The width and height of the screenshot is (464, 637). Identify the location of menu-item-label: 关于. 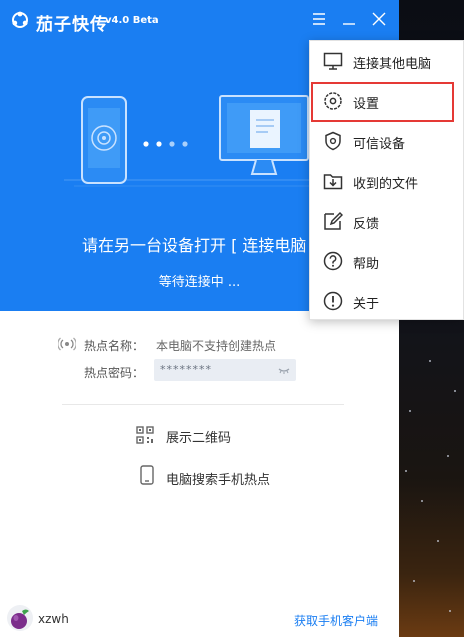
(366, 304).